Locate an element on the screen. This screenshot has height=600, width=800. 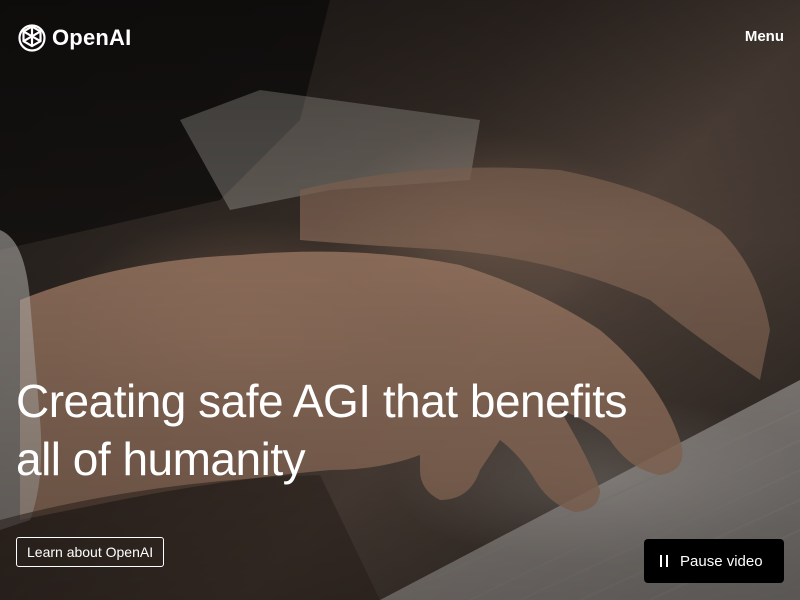
headline-line-1: Creating safe AGI that benefits is located at coordinates (321, 401).